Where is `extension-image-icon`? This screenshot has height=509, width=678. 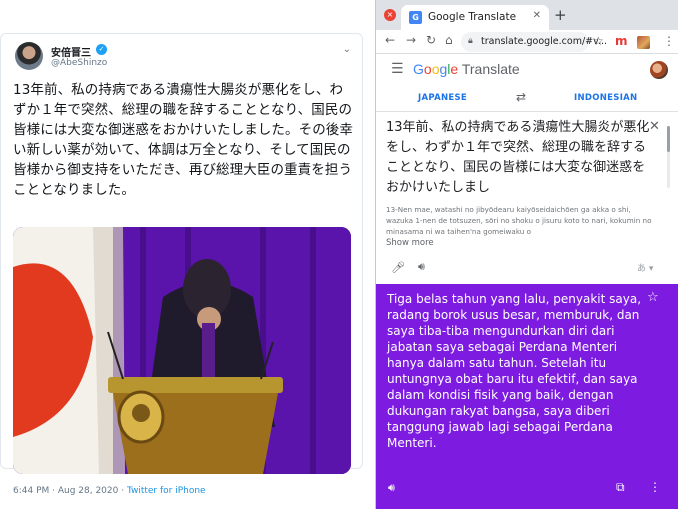
extension-image-icon is located at coordinates (643, 42).